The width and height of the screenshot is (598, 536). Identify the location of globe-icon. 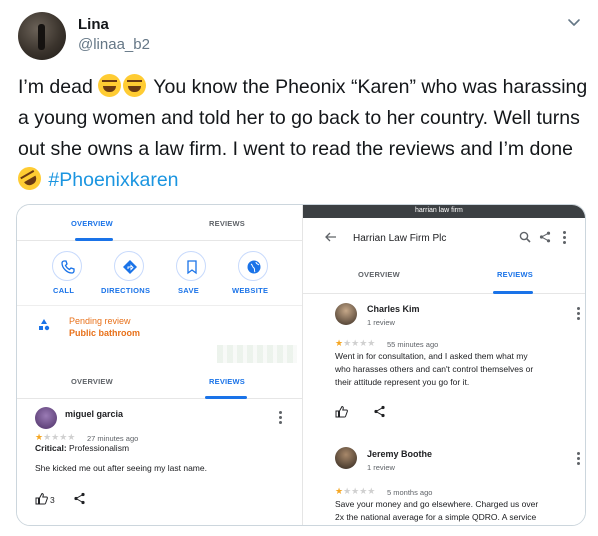
(254, 267).